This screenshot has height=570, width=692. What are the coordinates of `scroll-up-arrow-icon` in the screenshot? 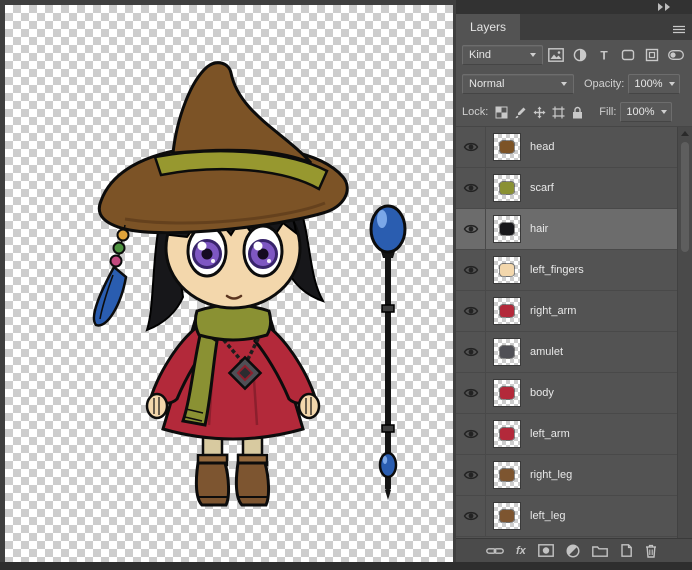 It's located at (685, 133).